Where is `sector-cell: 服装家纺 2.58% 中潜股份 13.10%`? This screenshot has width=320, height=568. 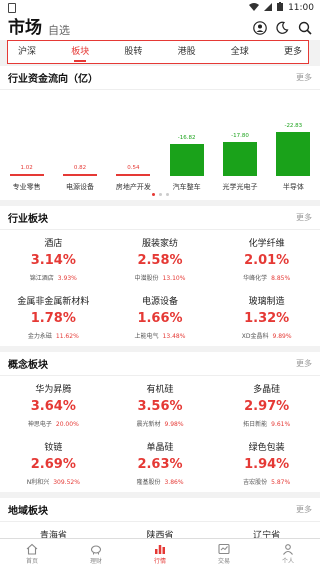 sector-cell: 服装家纺 2.58% 中潜股份 13.10% is located at coordinates (160, 259).